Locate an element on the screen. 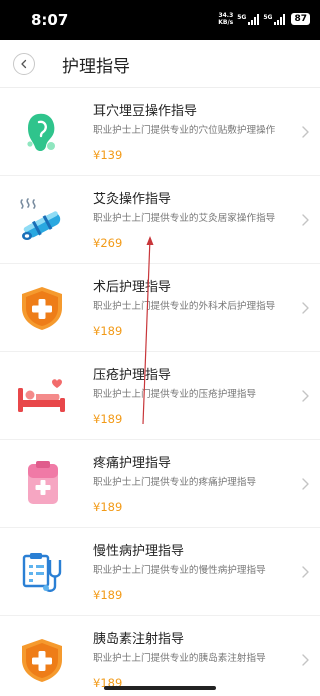  signal-icon-1: 5G is located at coordinates (248, 19).